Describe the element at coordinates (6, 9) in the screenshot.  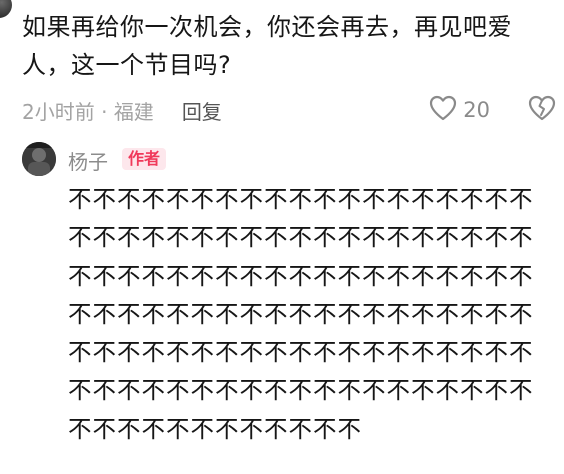
I see `previous-avatar-edge` at that location.